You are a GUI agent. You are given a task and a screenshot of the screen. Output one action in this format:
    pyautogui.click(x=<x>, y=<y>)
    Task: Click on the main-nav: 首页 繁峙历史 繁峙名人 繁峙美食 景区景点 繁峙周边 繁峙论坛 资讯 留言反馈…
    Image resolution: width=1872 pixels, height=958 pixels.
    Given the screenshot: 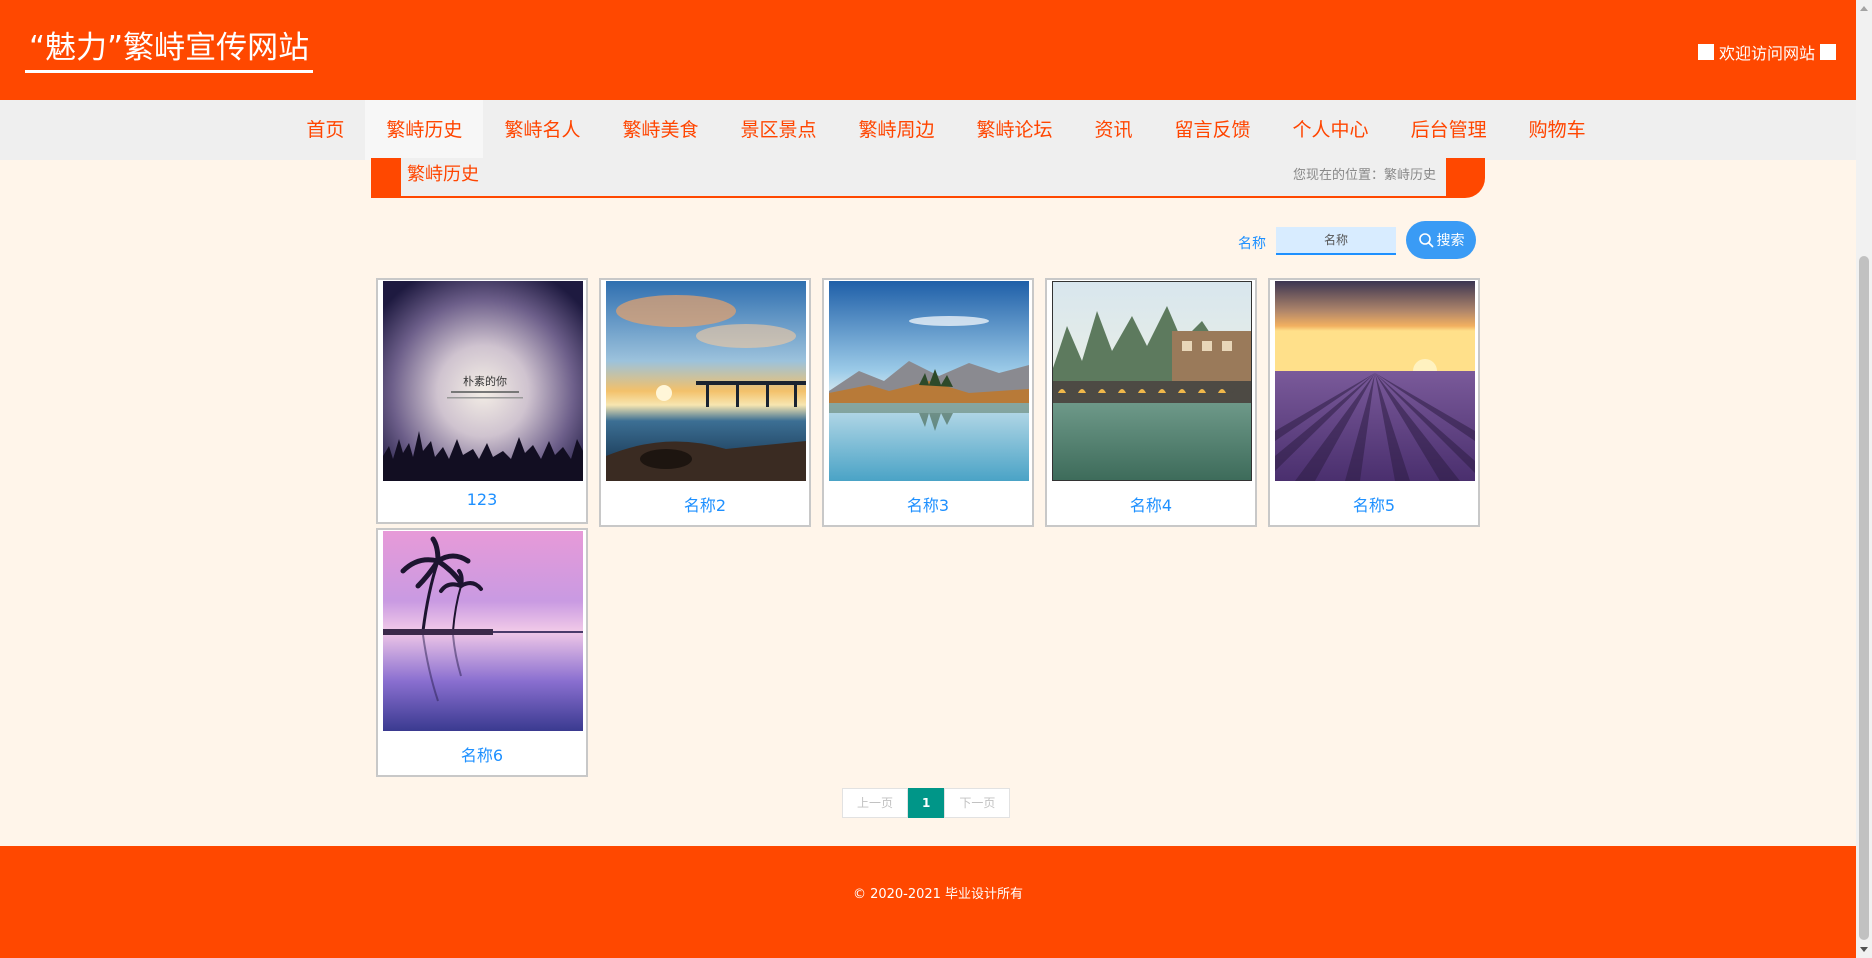 What is the action you would take?
    pyautogui.click(x=928, y=130)
    